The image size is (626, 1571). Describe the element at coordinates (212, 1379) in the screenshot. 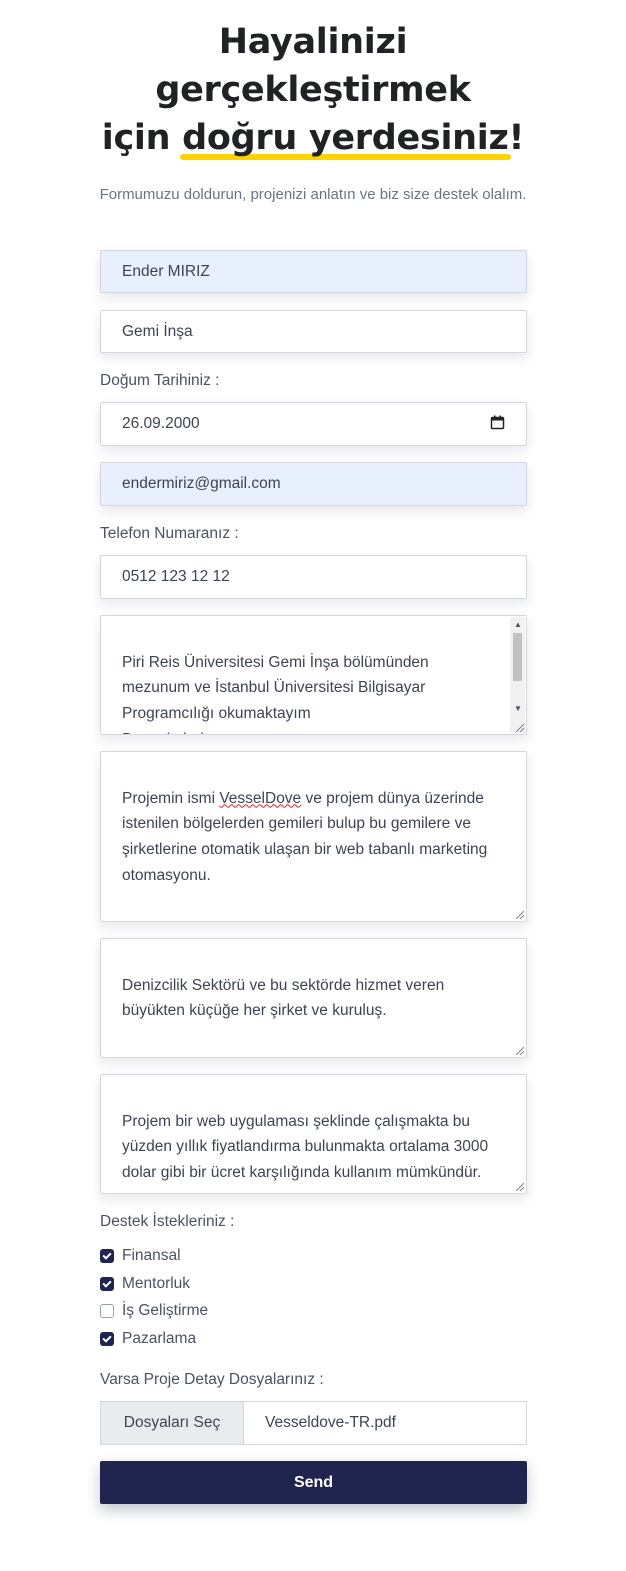

I see `file-label: Varsa Proje Detay Dosyalarınız :` at that location.